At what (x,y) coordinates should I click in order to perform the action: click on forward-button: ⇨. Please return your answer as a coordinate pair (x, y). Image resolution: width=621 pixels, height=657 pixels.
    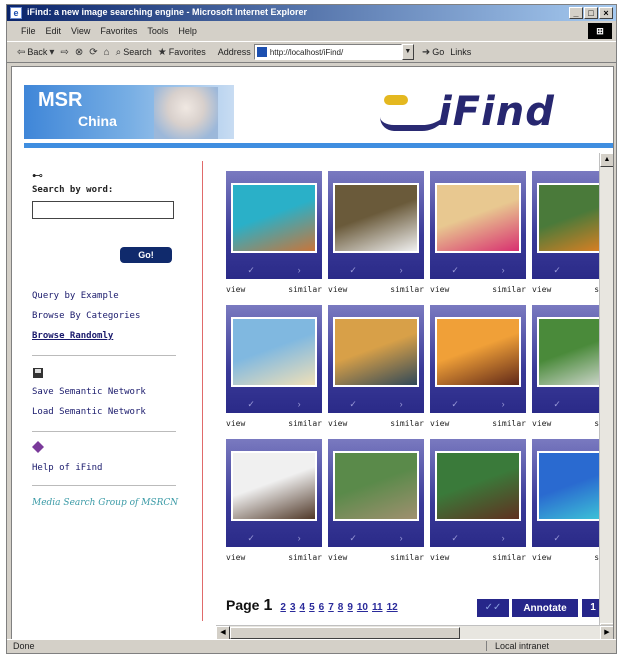
    Looking at the image, I should click on (64, 52).